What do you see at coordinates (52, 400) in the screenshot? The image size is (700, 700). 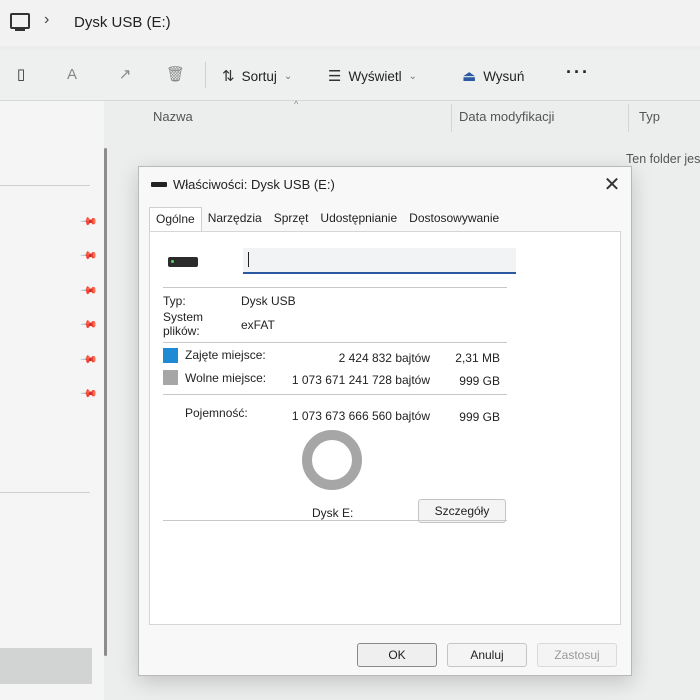 I see `navigation-pane: 📌 📌 📌 📌 📌 📌` at bounding box center [52, 400].